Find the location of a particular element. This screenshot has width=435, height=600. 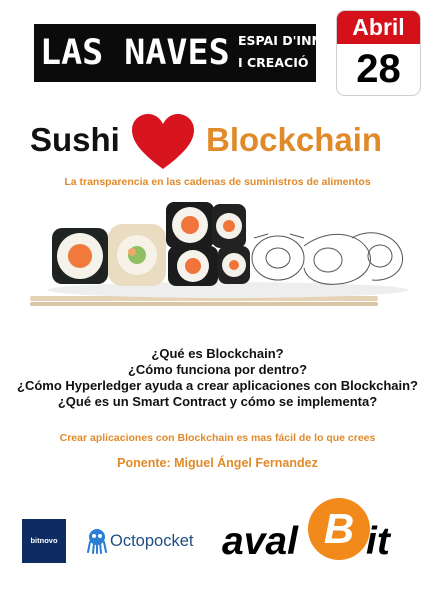

title-blockchain: Blockchain is located at coordinates (294, 139).